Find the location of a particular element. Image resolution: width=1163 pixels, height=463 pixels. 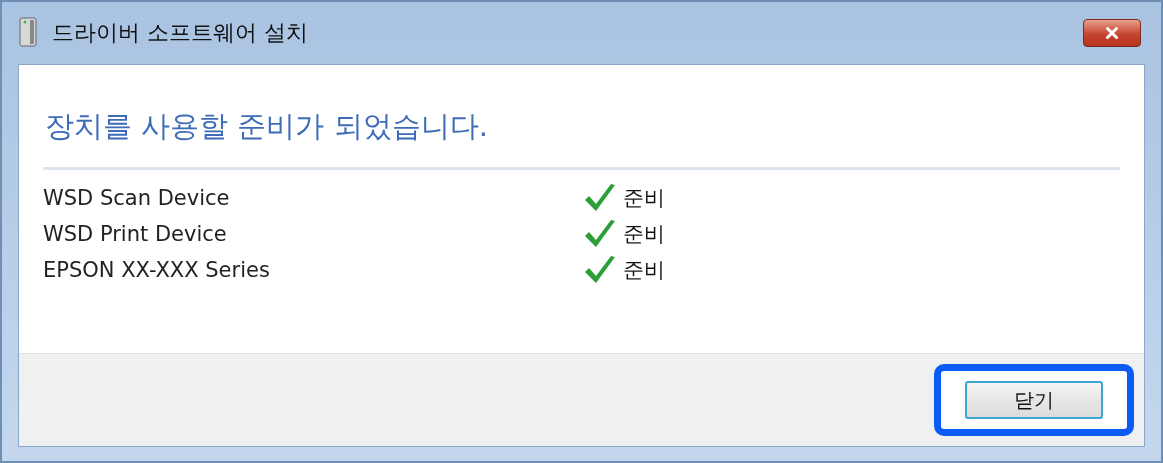

device-name: EPSON XX-XXX Series is located at coordinates (157, 270).